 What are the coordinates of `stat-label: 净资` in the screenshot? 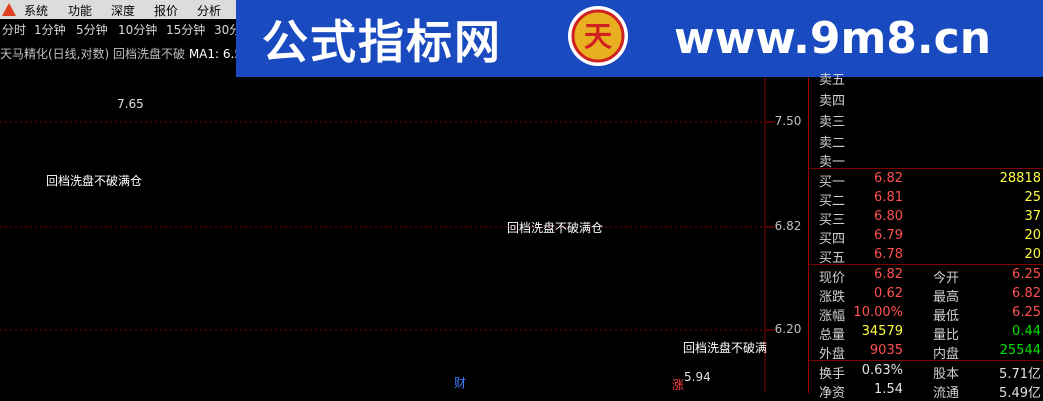 It's located at (832, 393).